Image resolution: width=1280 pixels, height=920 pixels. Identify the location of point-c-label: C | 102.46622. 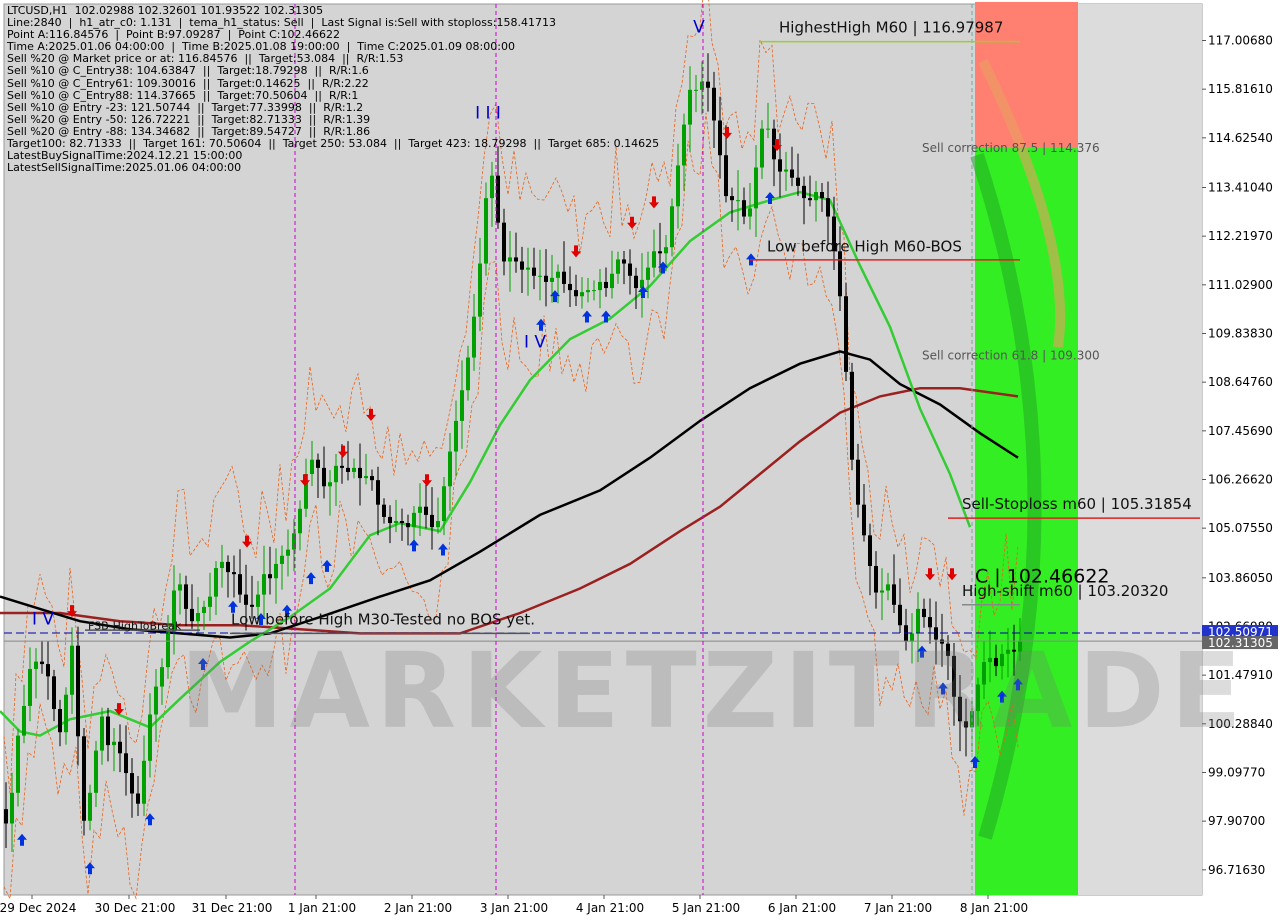
(1042, 576).